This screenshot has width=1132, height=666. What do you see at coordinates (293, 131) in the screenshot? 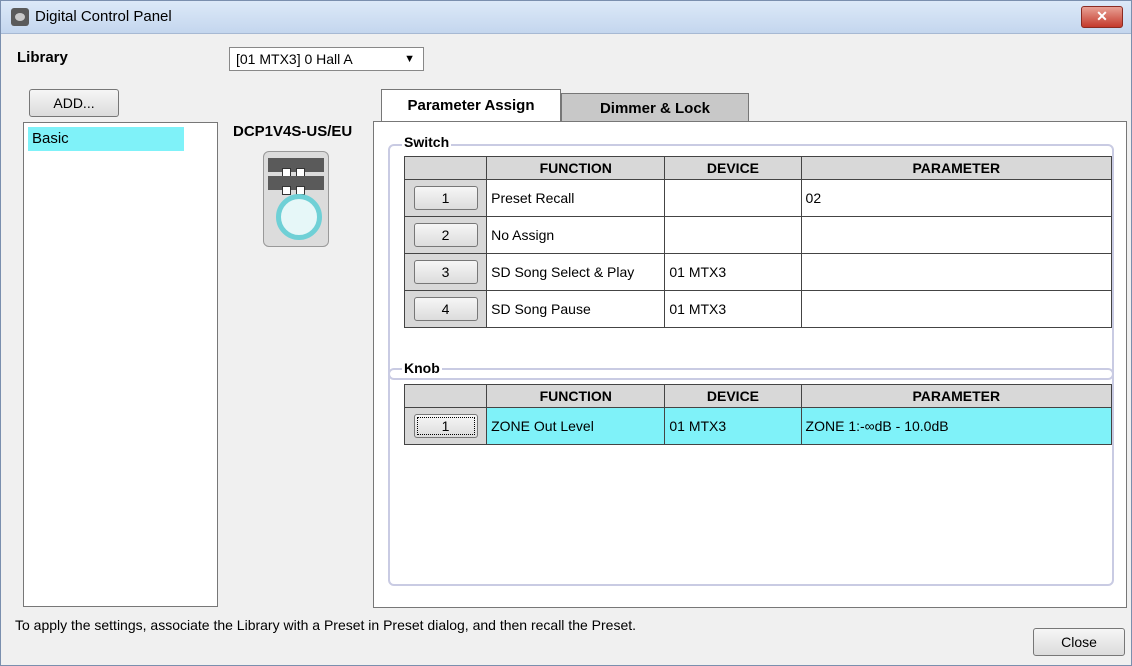
I see `model-label: DCP1V4S-US/EU` at bounding box center [293, 131].